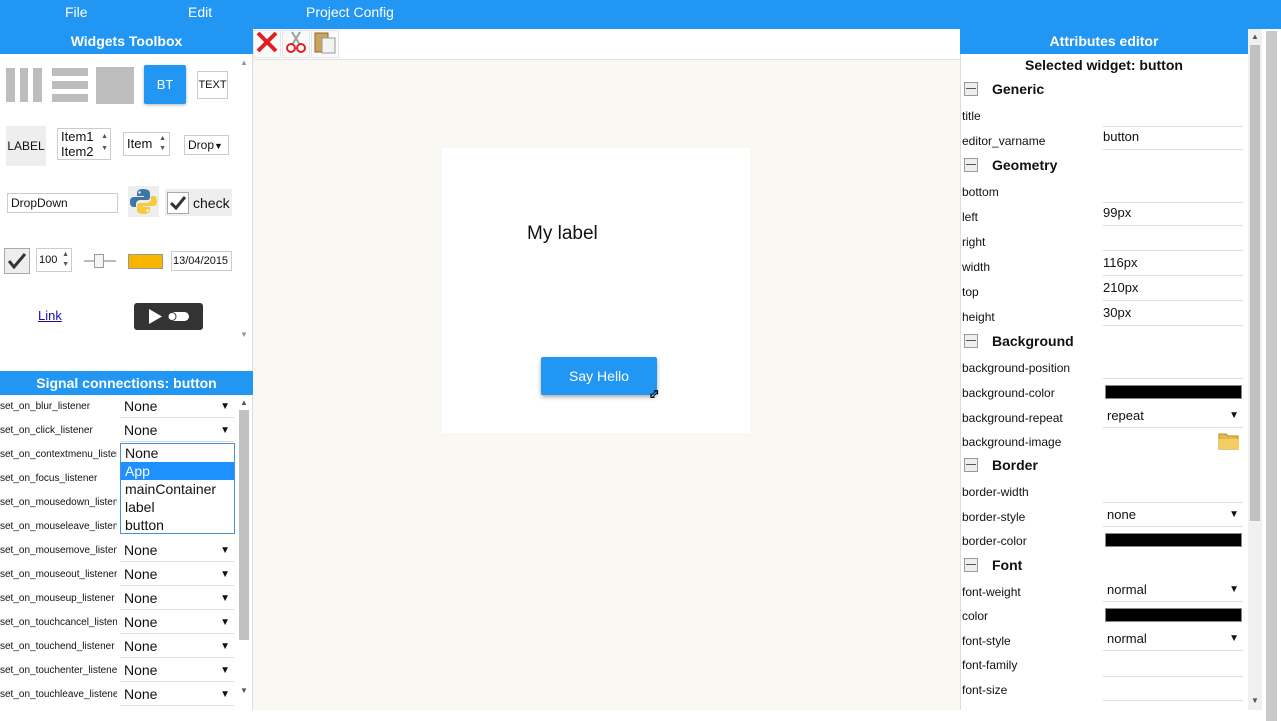 The image size is (1281, 721). I want to click on attr-border-width-input, so click(1173, 491).